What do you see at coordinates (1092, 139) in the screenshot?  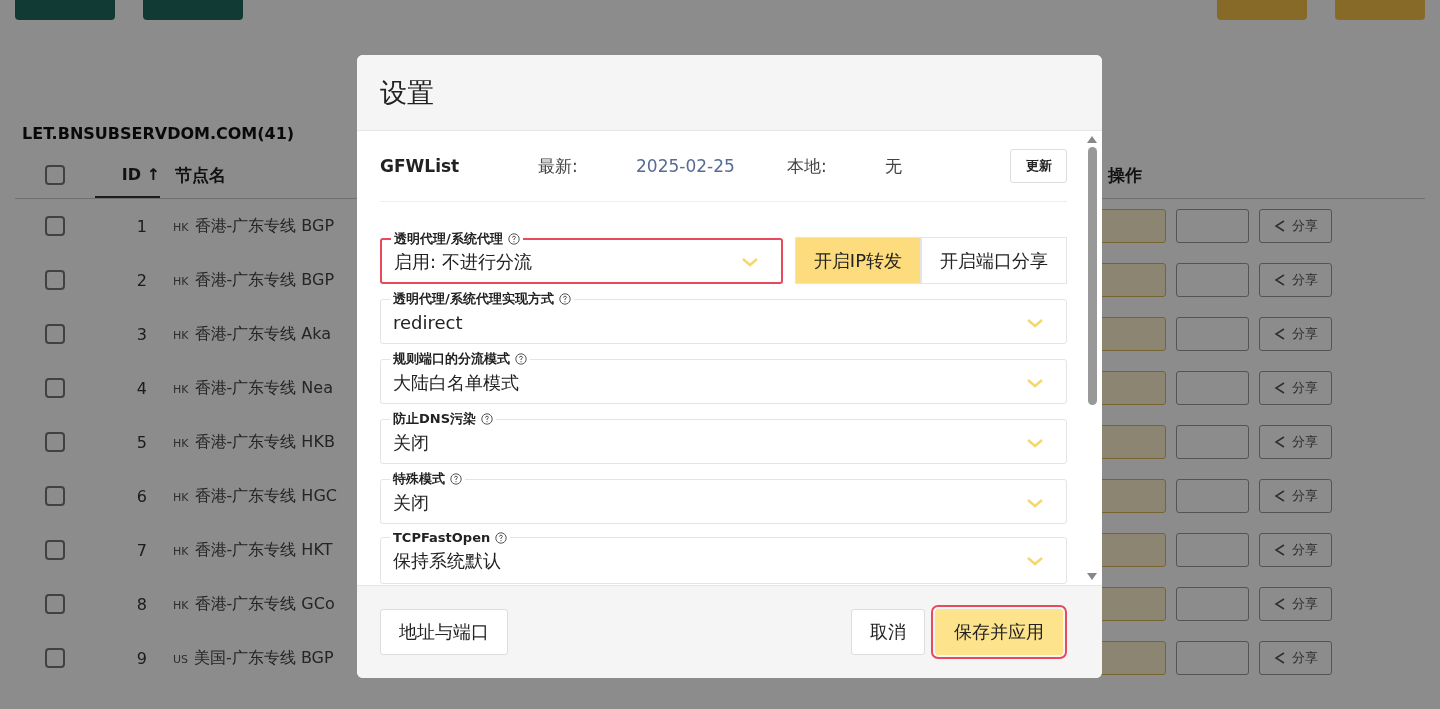 I see `scroll-up-icon` at bounding box center [1092, 139].